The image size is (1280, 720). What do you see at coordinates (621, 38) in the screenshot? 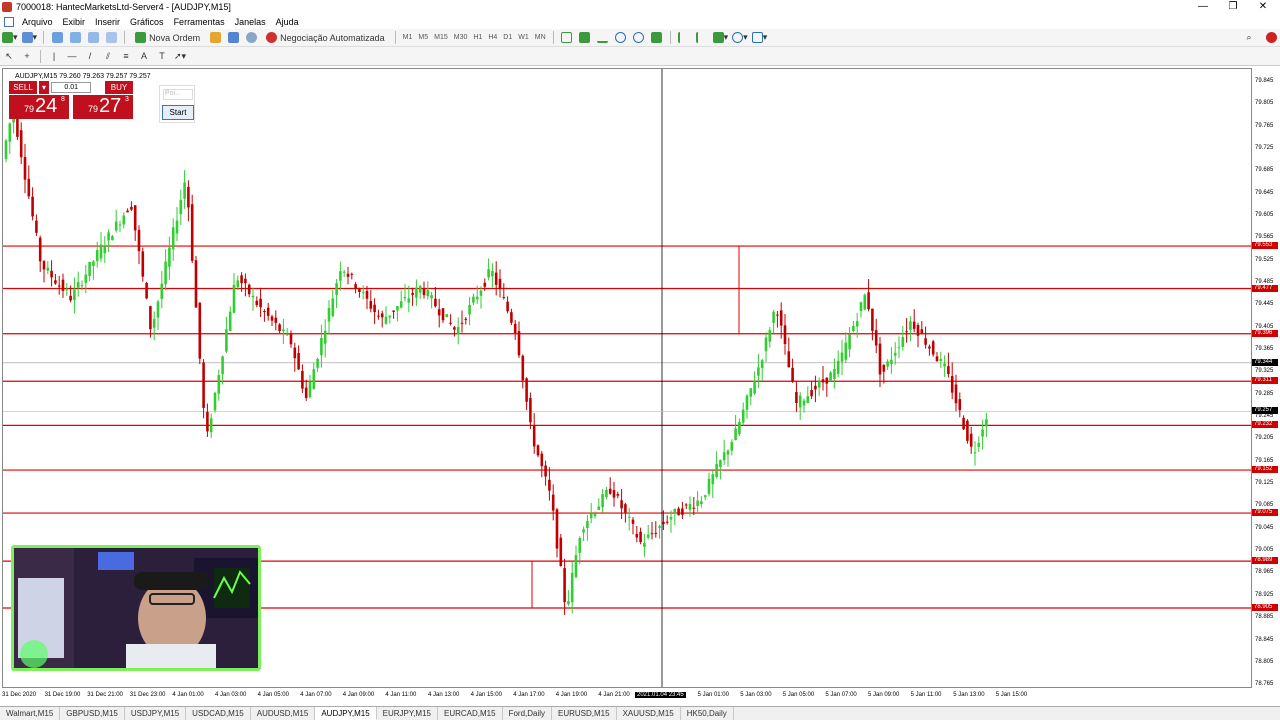
I see `zoom-in-icon` at bounding box center [621, 38].